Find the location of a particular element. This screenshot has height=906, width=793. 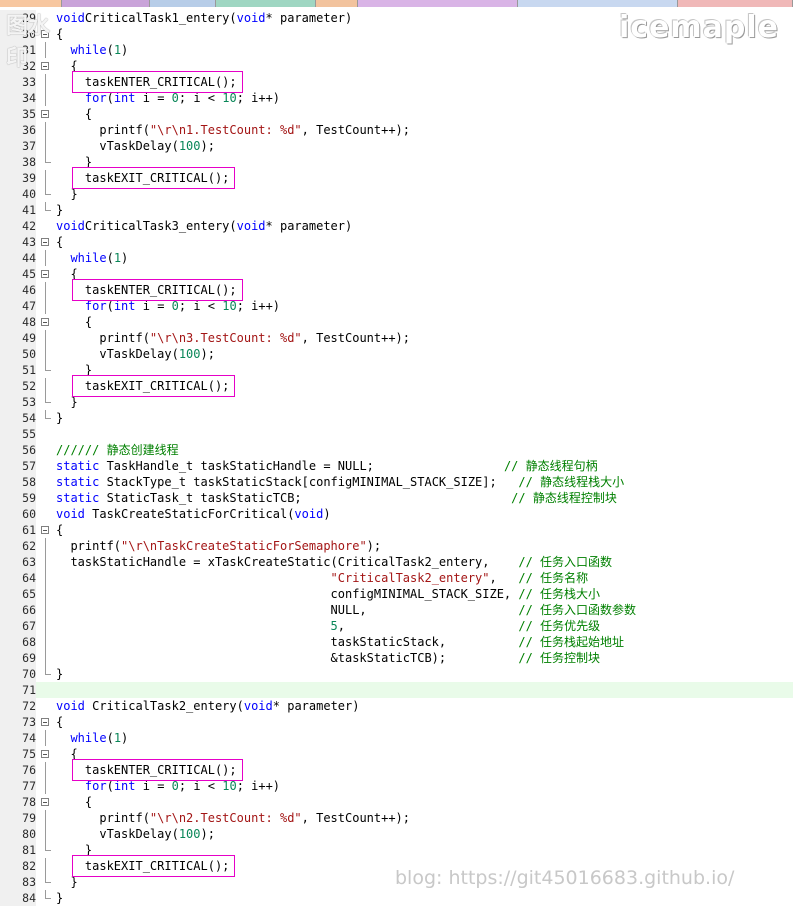

code-token: ////// 静态创建线程 is located at coordinates (117, 450).